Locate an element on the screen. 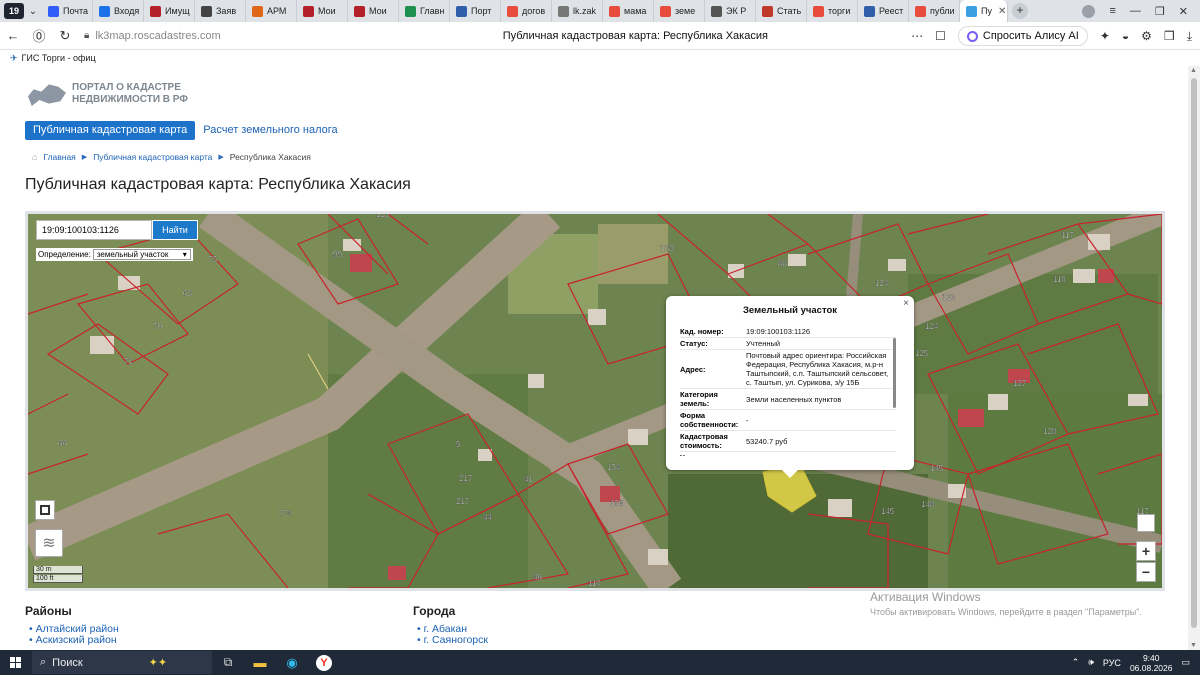 Image resolution: width=1200 pixels, height=675 pixels. zoom-in-button: + is located at coordinates (1146, 551).